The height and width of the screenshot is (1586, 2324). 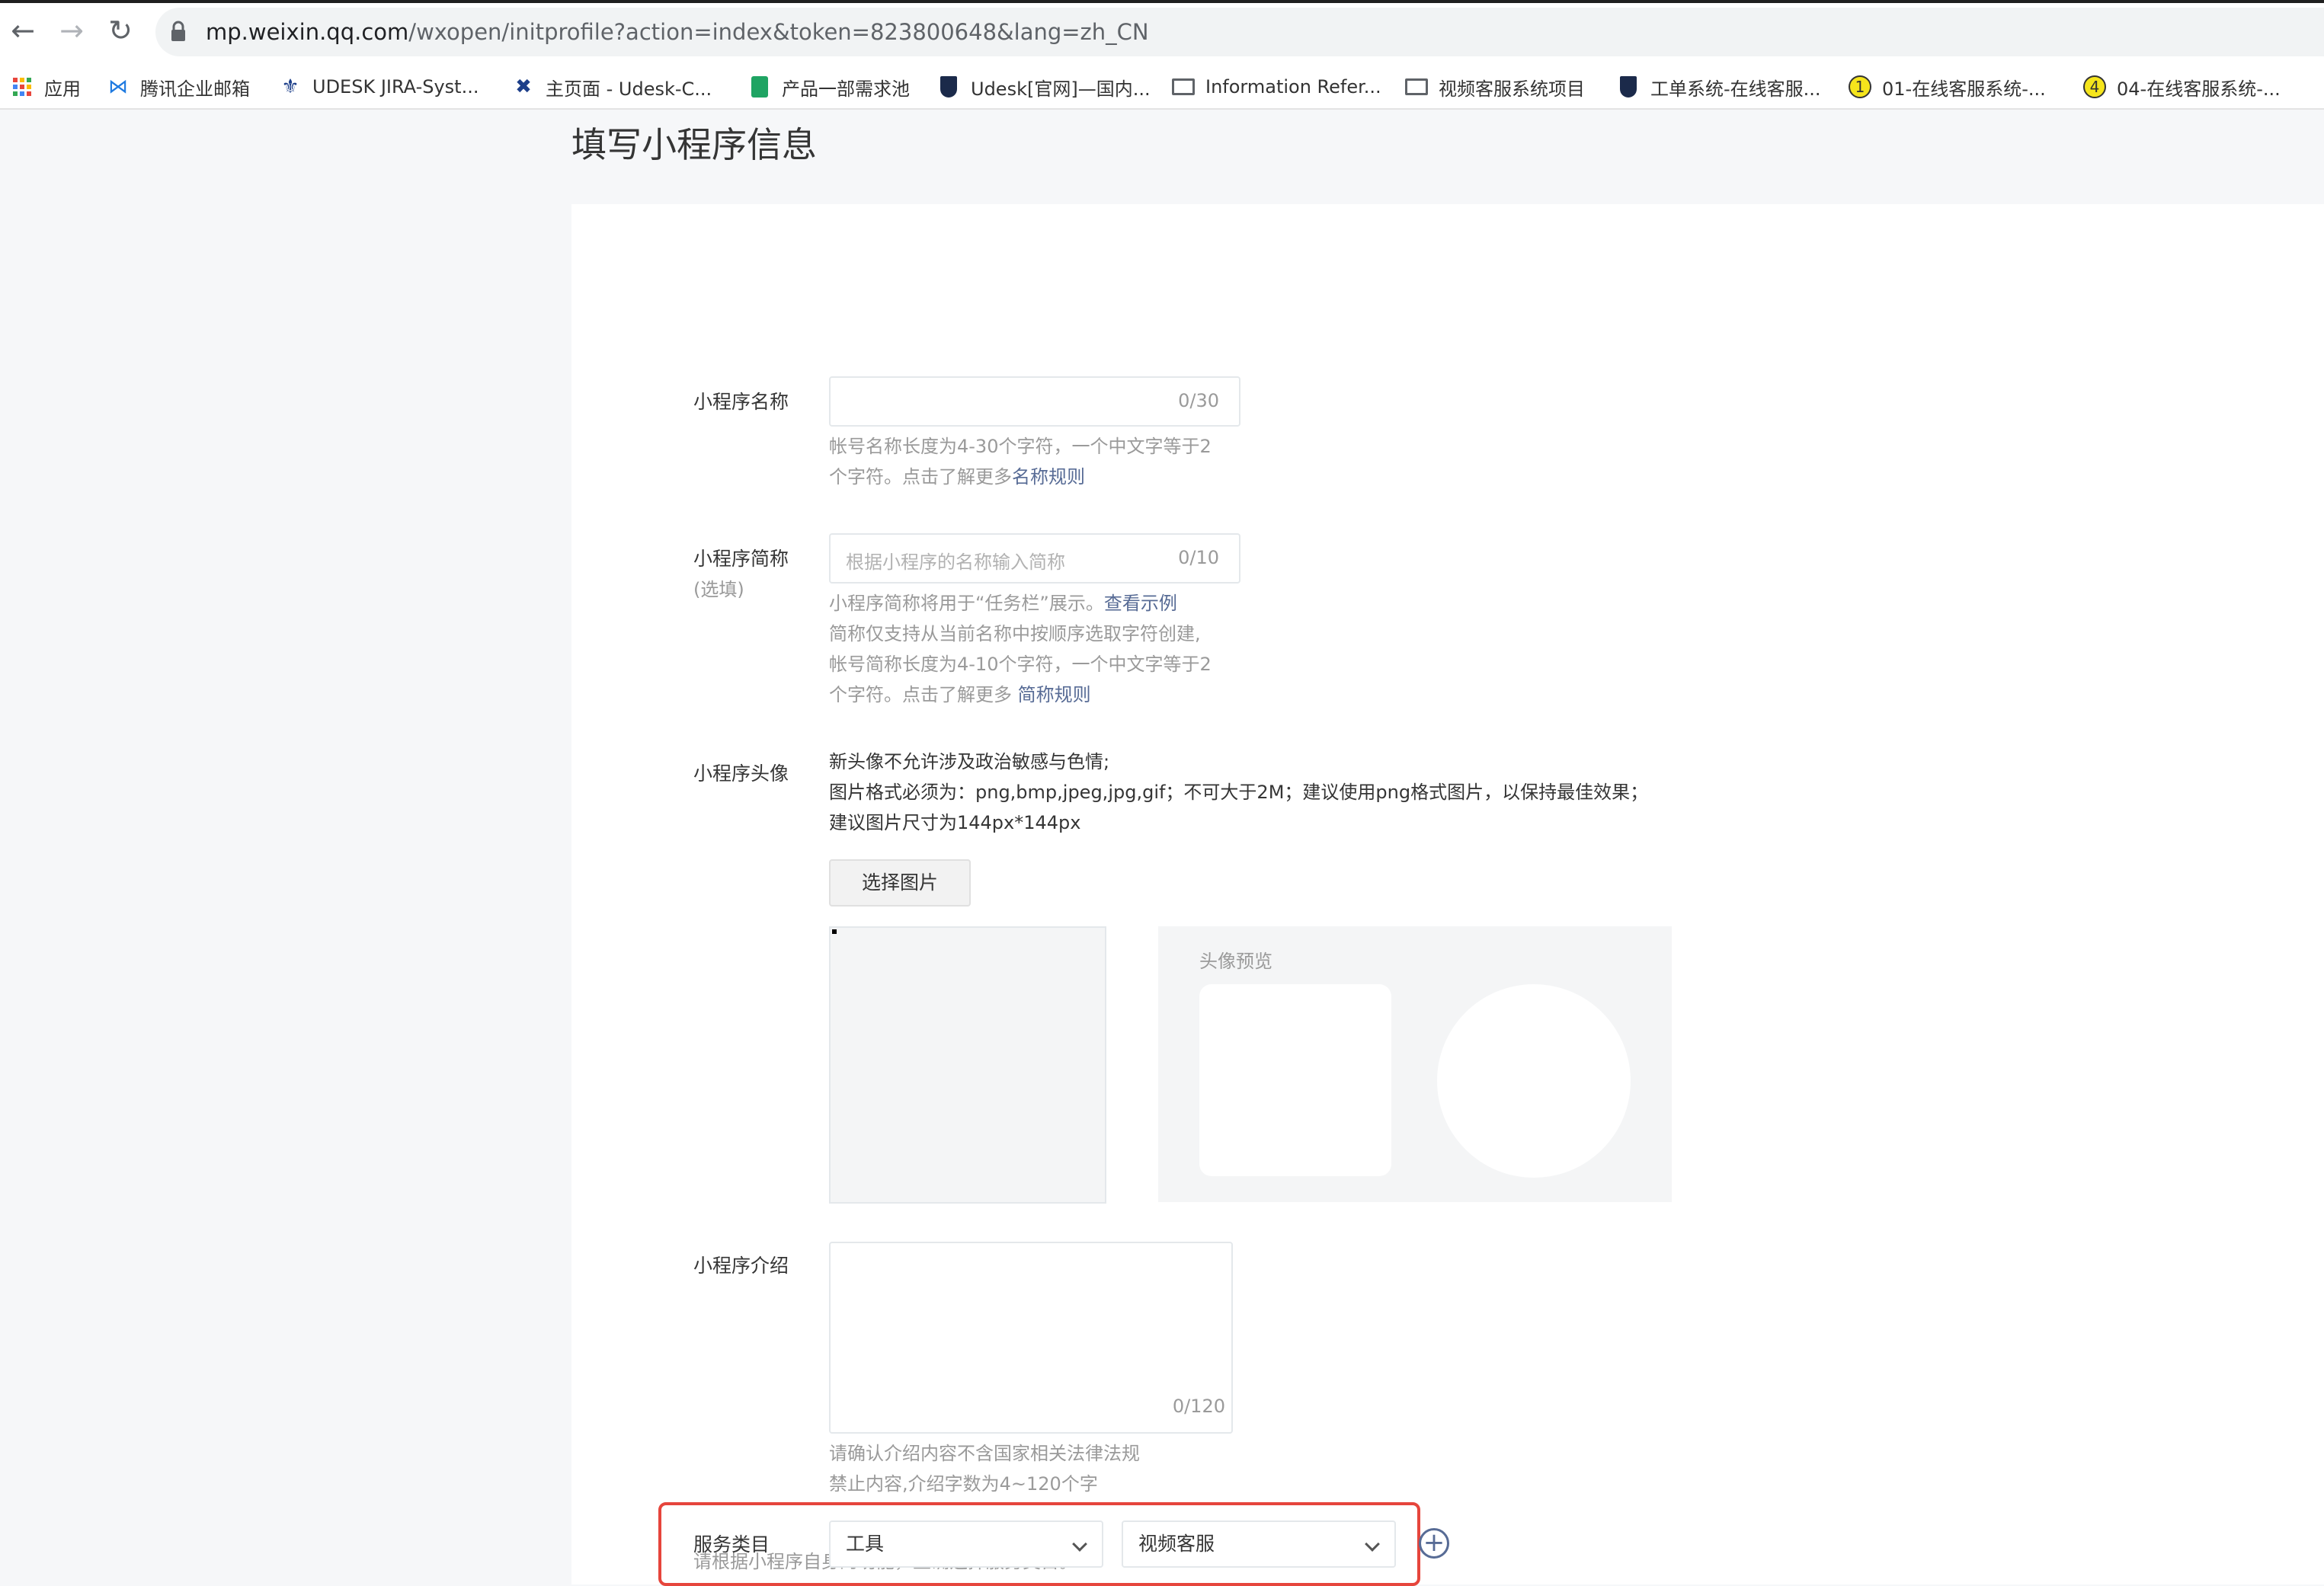 I want to click on avatar-rule-1: 新头像不允许涉及政治敏感与色情;, so click(x=970, y=761).